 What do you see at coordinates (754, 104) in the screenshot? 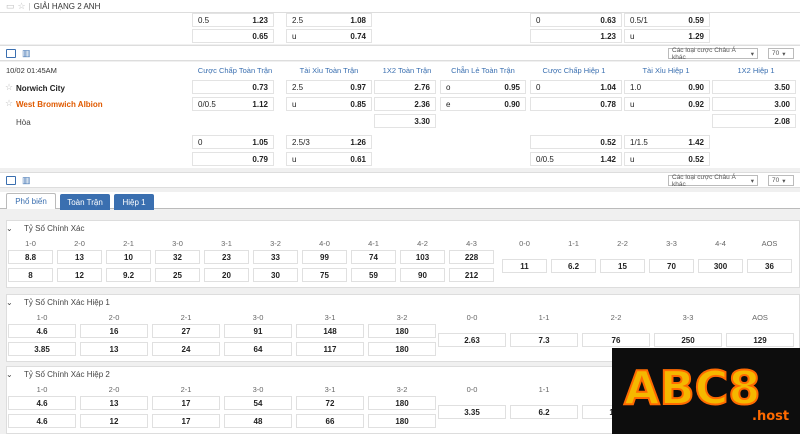
I see `odds-cell: 3.00` at bounding box center [754, 104].